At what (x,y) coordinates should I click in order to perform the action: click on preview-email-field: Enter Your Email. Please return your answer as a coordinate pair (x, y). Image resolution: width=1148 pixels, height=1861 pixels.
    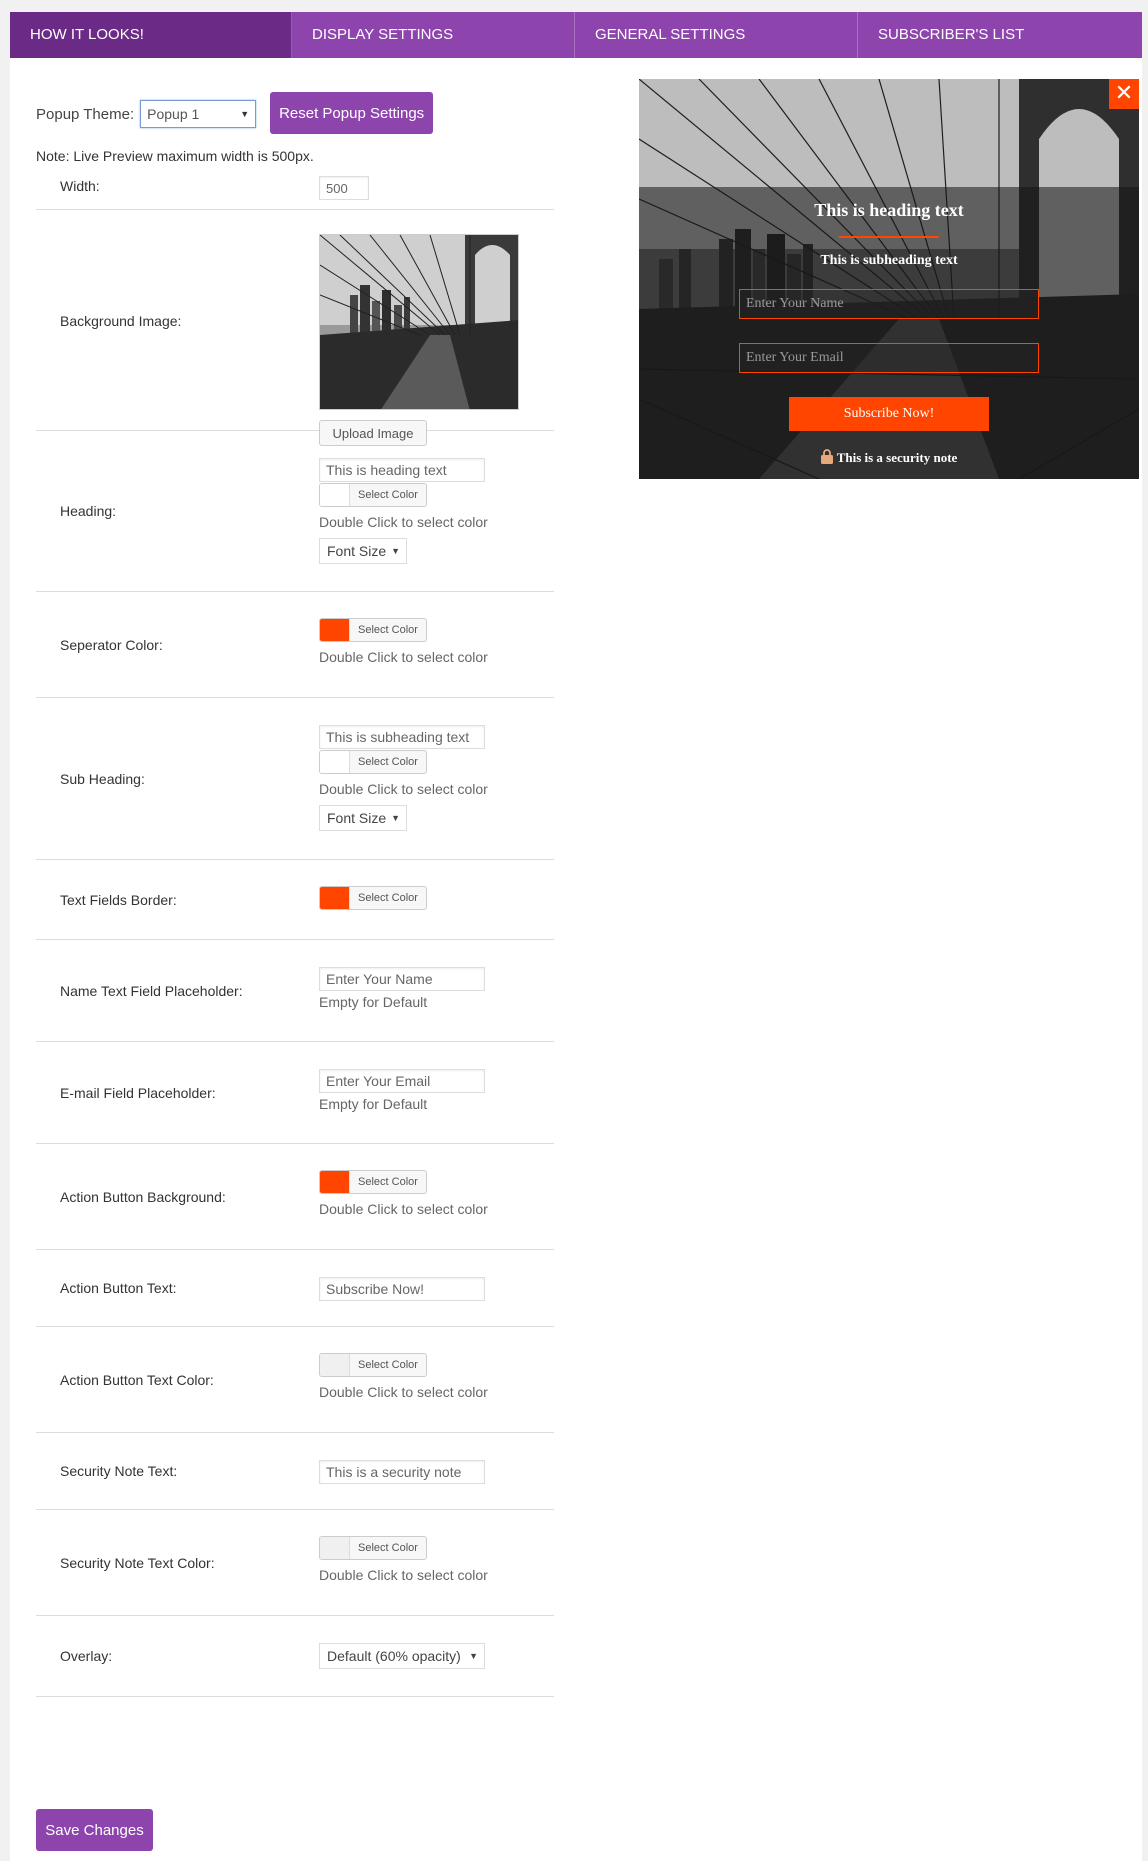
    Looking at the image, I should click on (889, 358).